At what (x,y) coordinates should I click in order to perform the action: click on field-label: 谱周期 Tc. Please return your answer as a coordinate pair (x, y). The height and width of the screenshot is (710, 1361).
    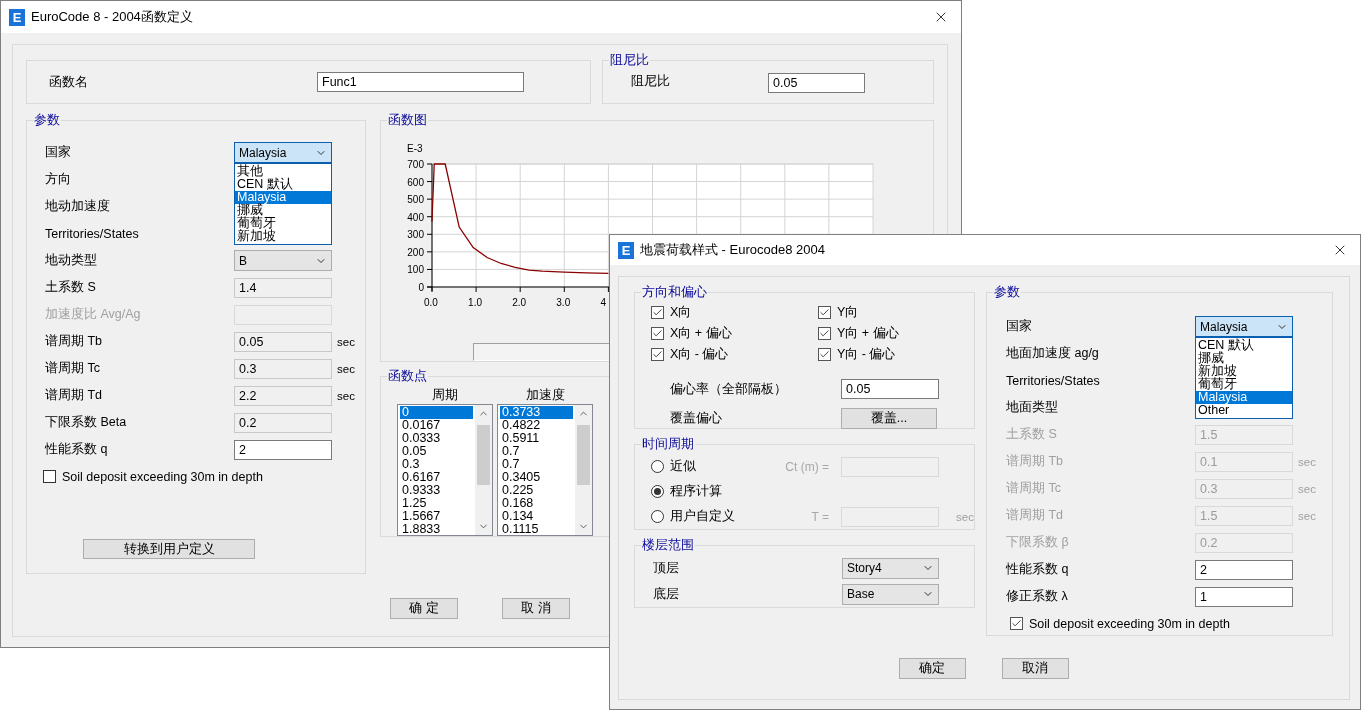
    Looking at the image, I should click on (1034, 488).